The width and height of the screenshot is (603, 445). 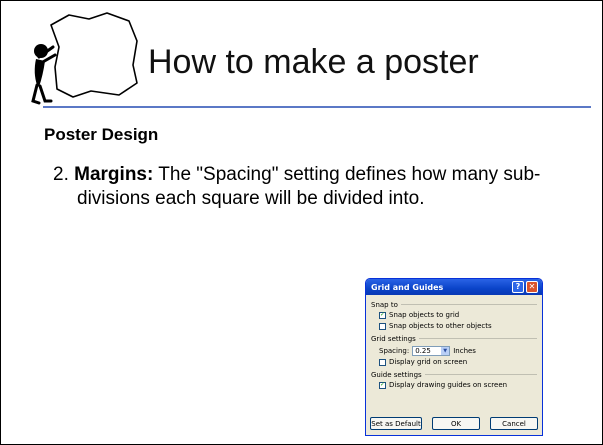 What do you see at coordinates (440, 326) in the screenshot?
I see `checkbox-label: Snap objects to other objects` at bounding box center [440, 326].